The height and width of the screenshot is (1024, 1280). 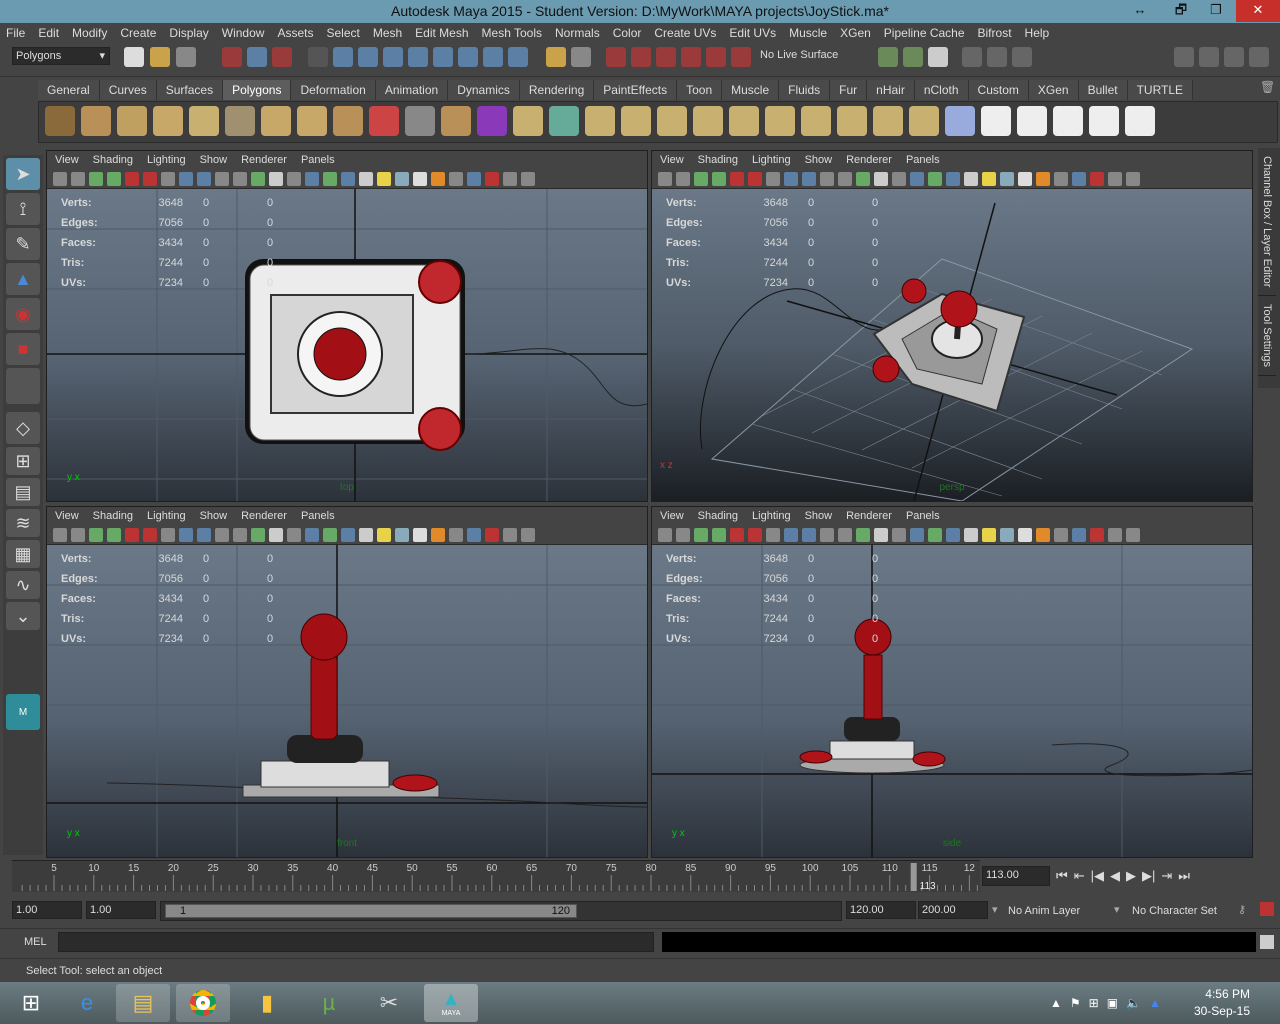 I want to click on ie-icon: e, so click(x=87, y=1003).